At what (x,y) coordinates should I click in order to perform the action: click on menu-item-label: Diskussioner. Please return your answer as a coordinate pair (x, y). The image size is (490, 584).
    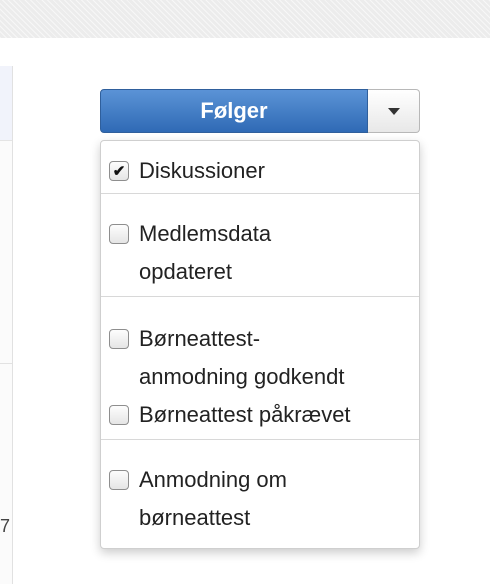
    Looking at the image, I should click on (202, 170).